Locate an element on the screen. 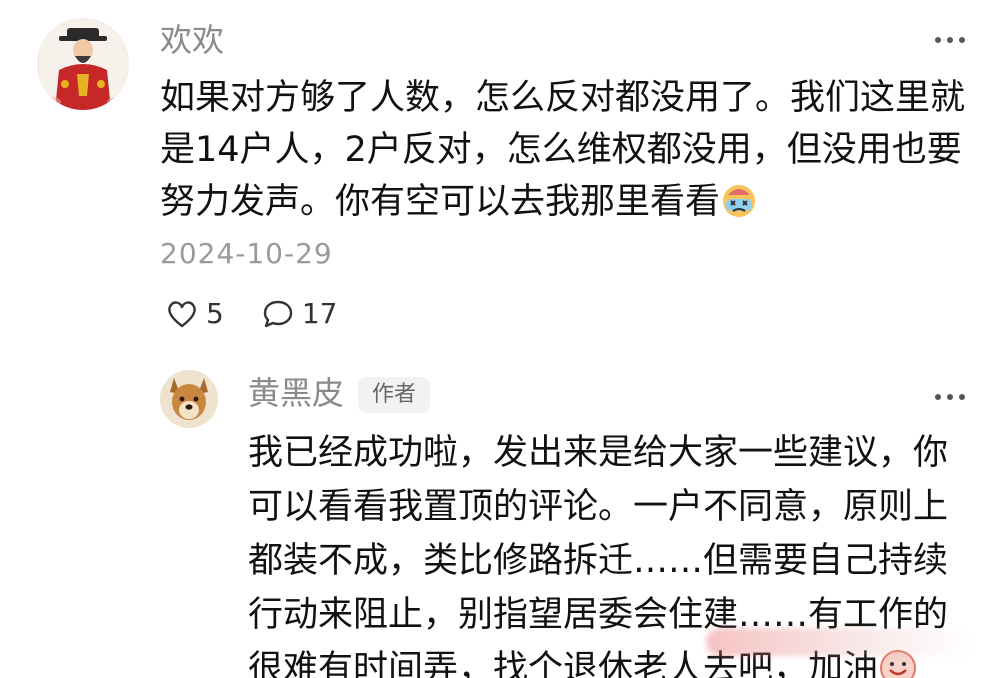 The width and height of the screenshot is (1004, 678). reply-button: 17 is located at coordinates (299, 314).